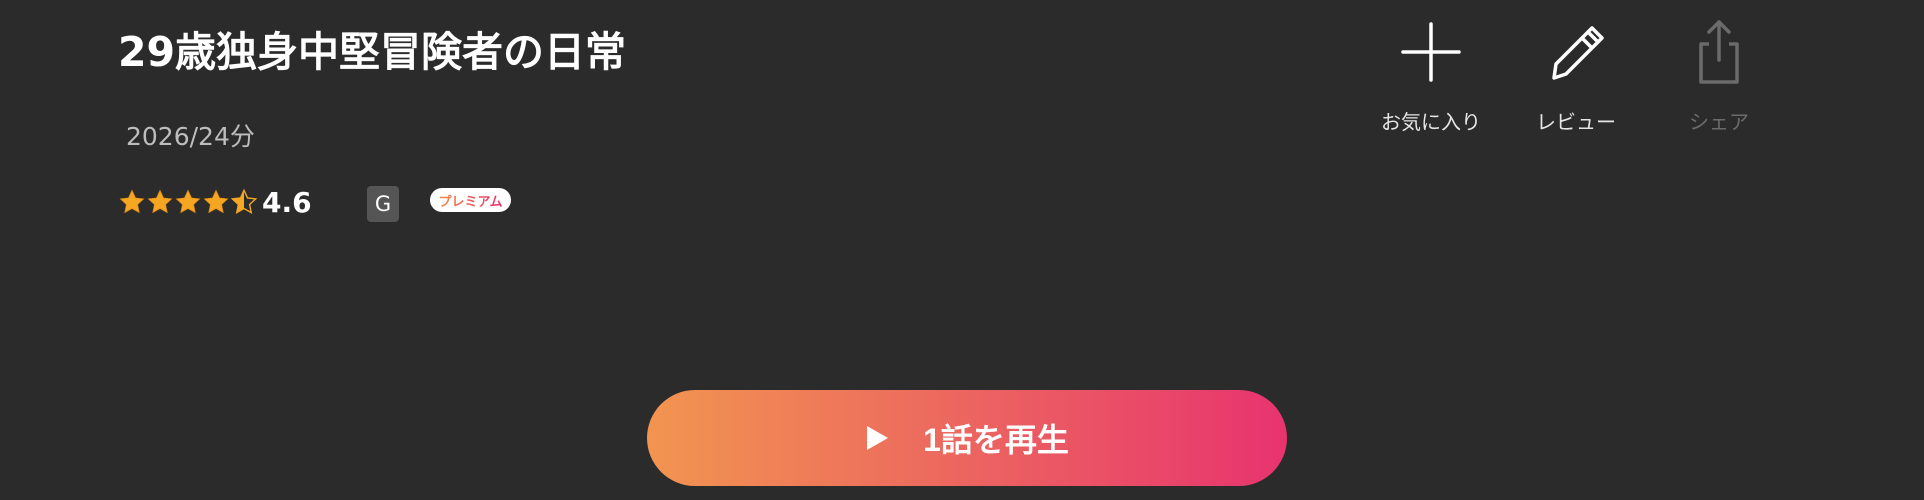 Image resolution: width=1924 pixels, height=500 pixels. I want to click on rating-value: 4.6, so click(287, 202).